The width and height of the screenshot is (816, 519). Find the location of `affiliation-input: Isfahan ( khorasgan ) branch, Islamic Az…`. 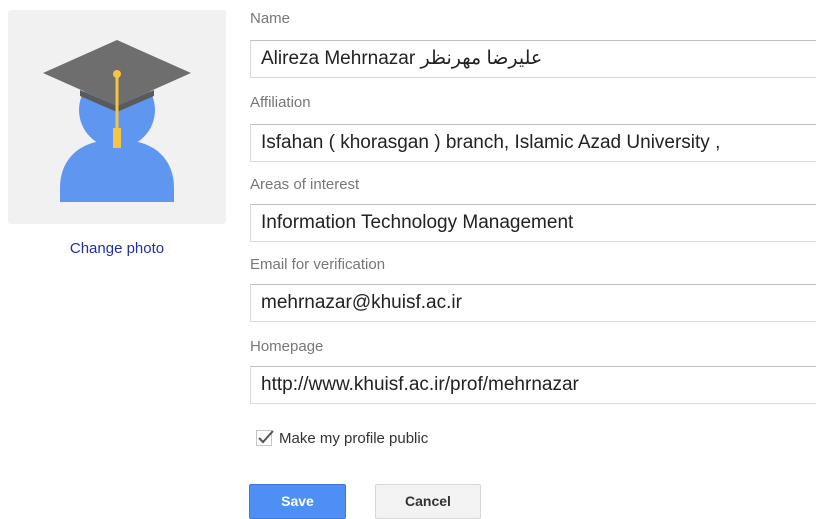

affiliation-input: Isfahan ( khorasgan ) branch, Islamic Az… is located at coordinates (533, 143).